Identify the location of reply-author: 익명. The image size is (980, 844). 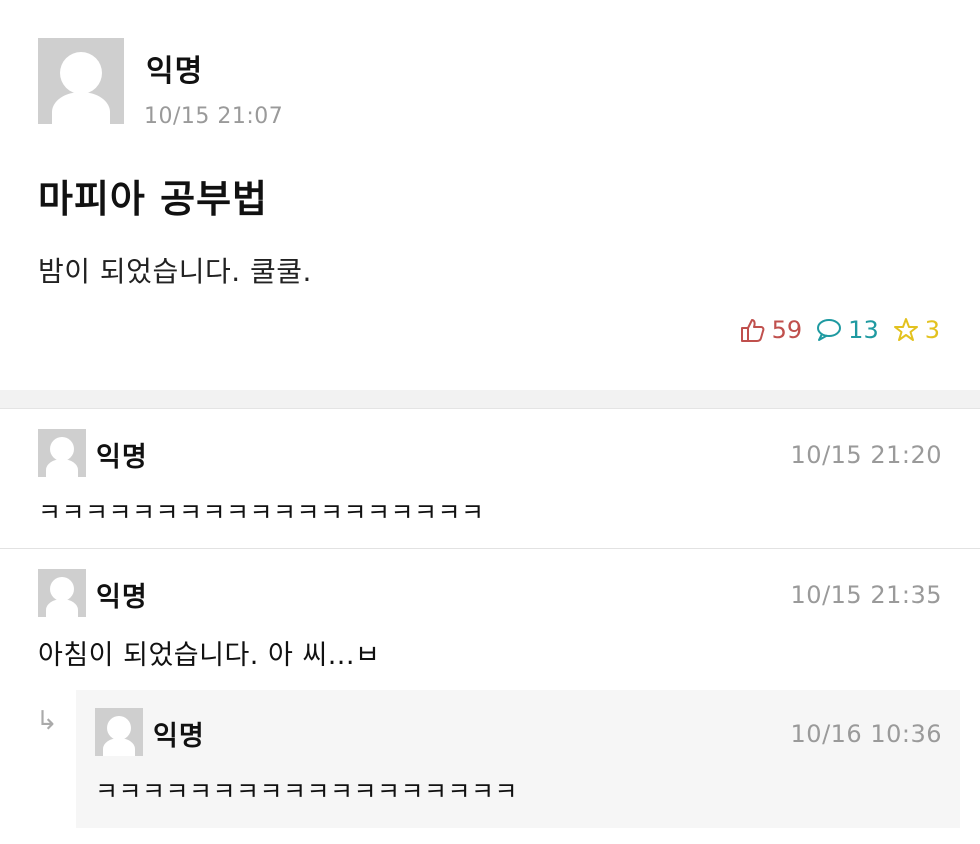
(179, 733).